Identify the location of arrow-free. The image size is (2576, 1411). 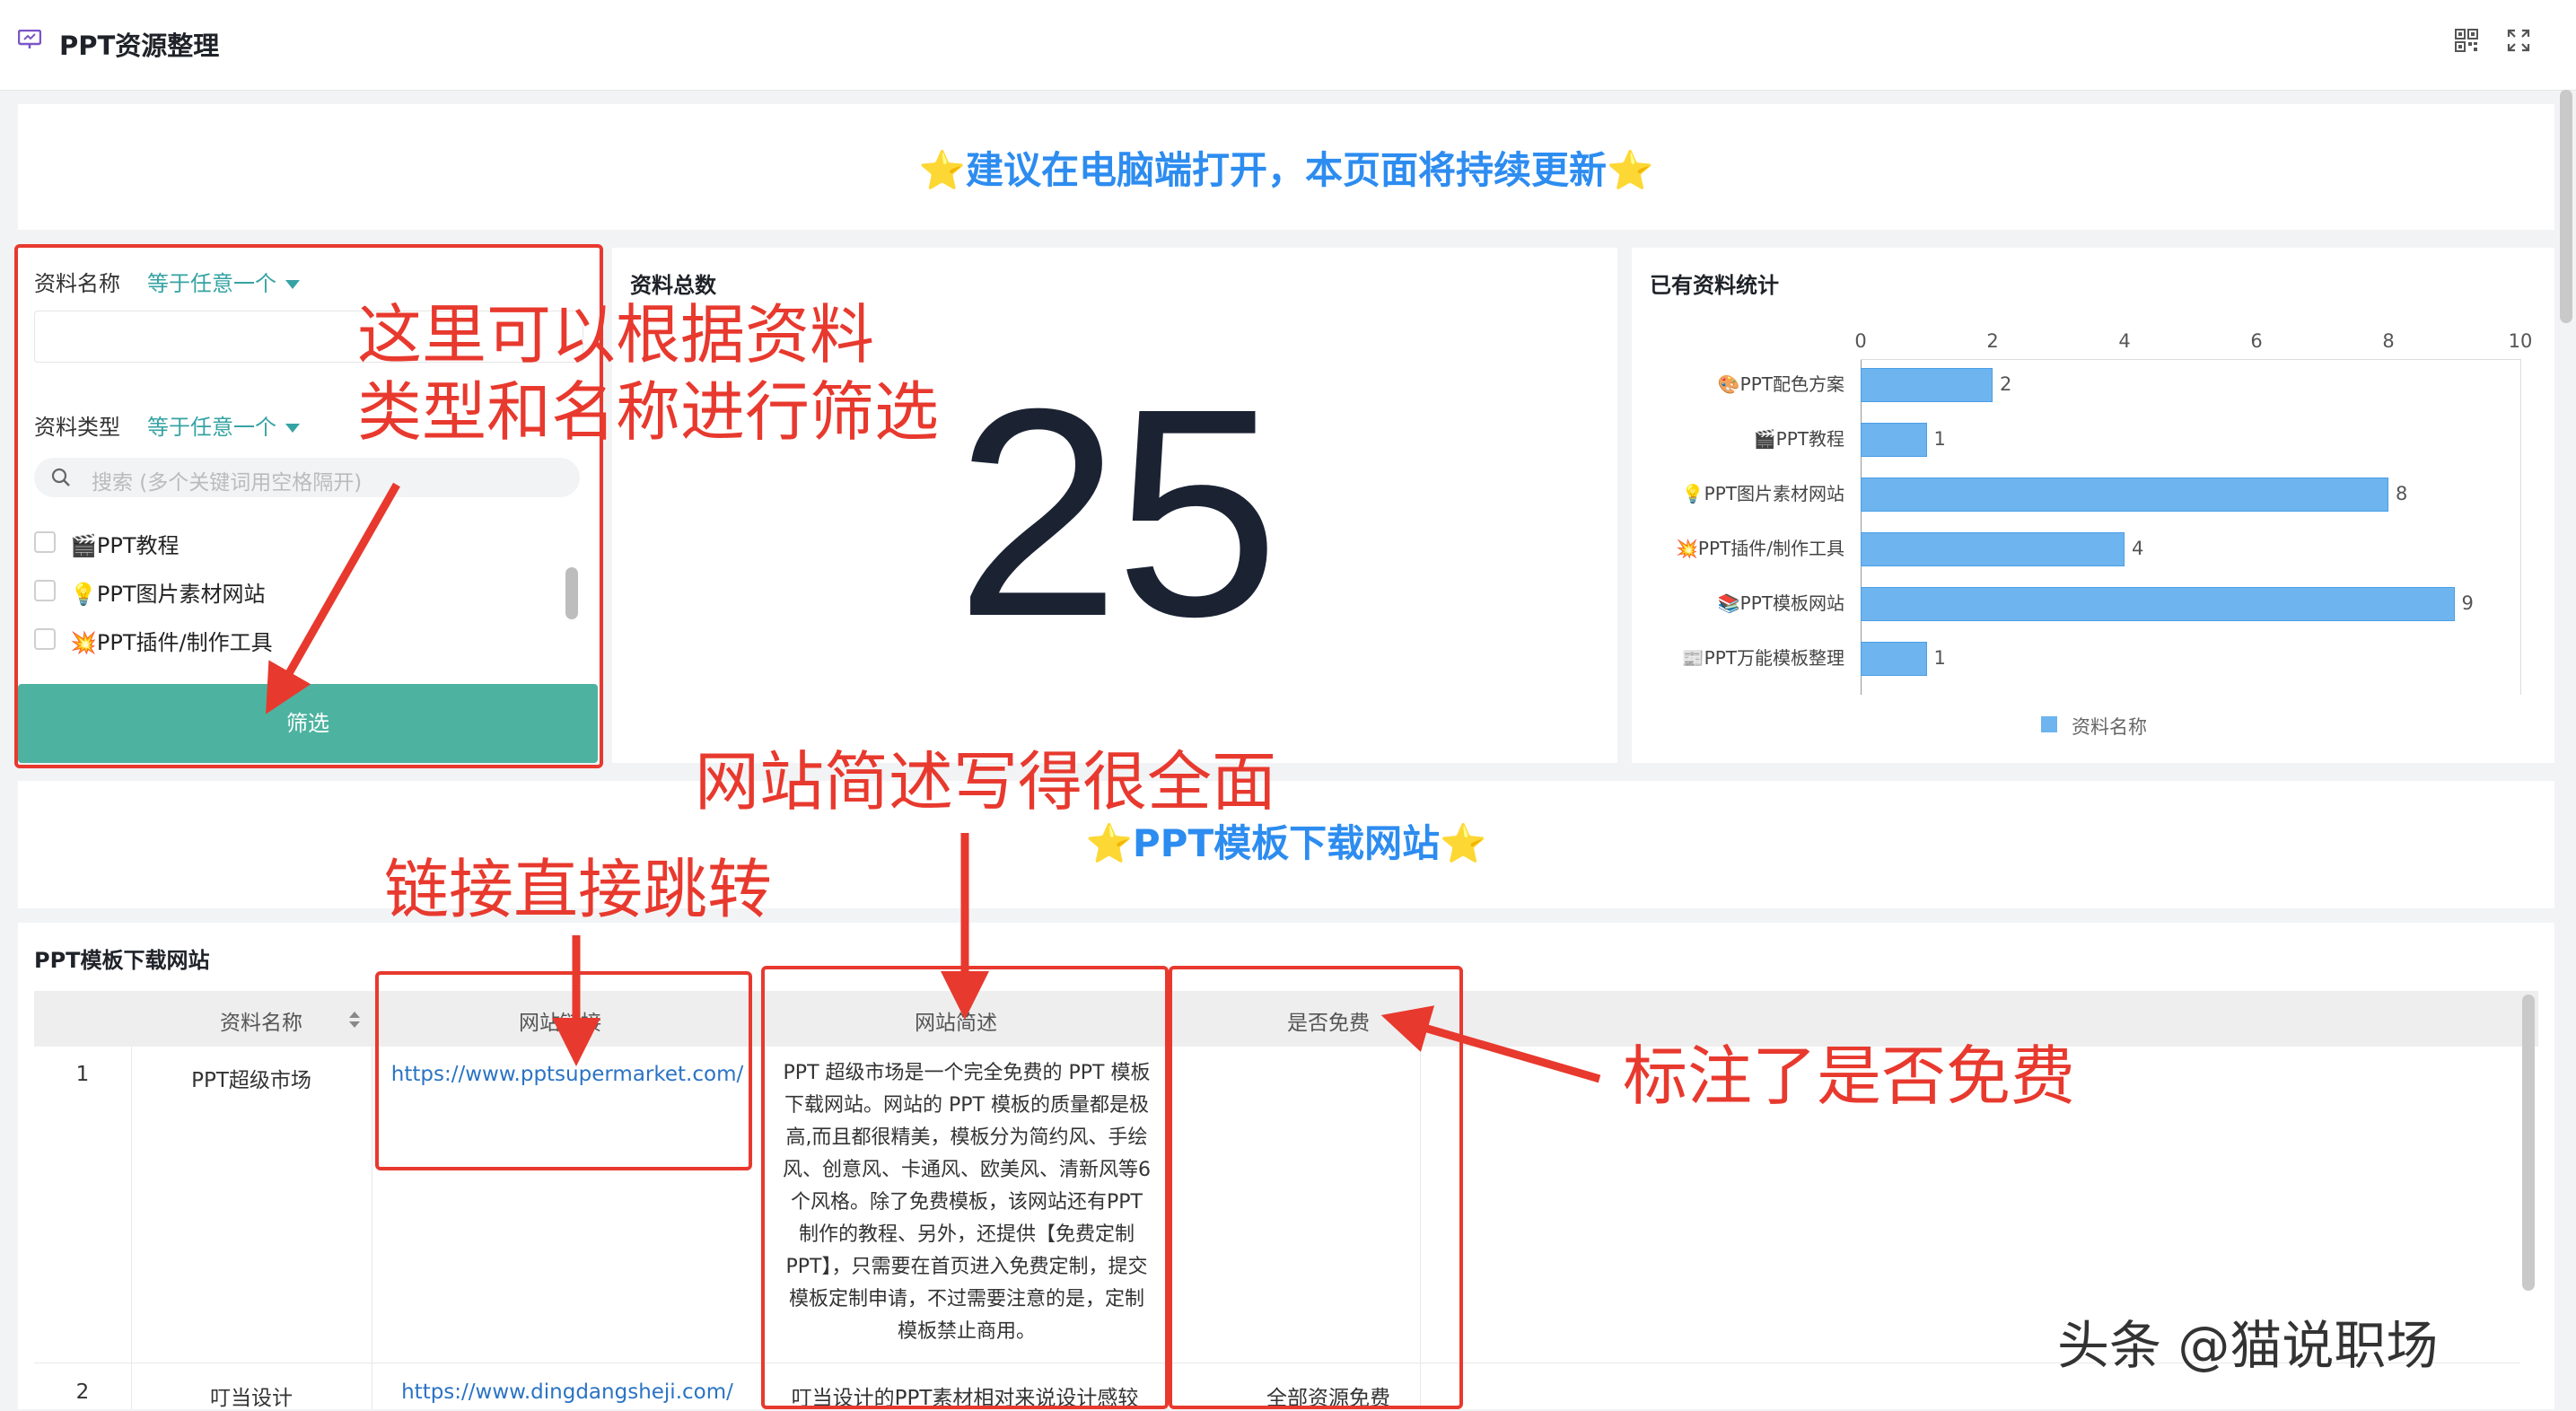
(1490, 1044).